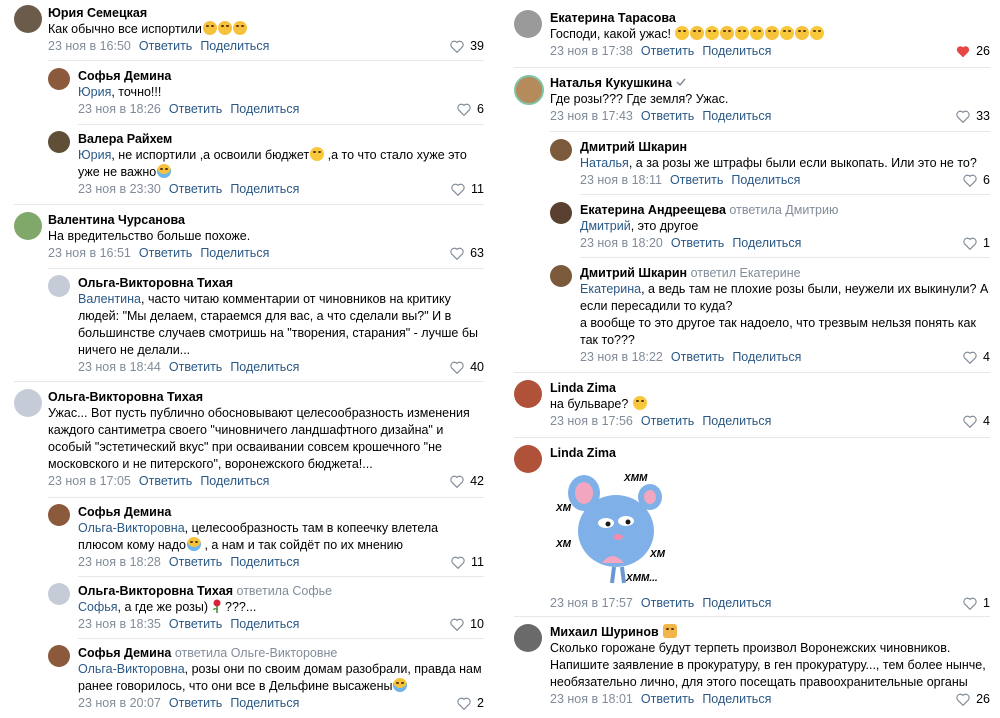 This screenshot has height=718, width=1000. I want to click on like-button: 33, so click(973, 116).